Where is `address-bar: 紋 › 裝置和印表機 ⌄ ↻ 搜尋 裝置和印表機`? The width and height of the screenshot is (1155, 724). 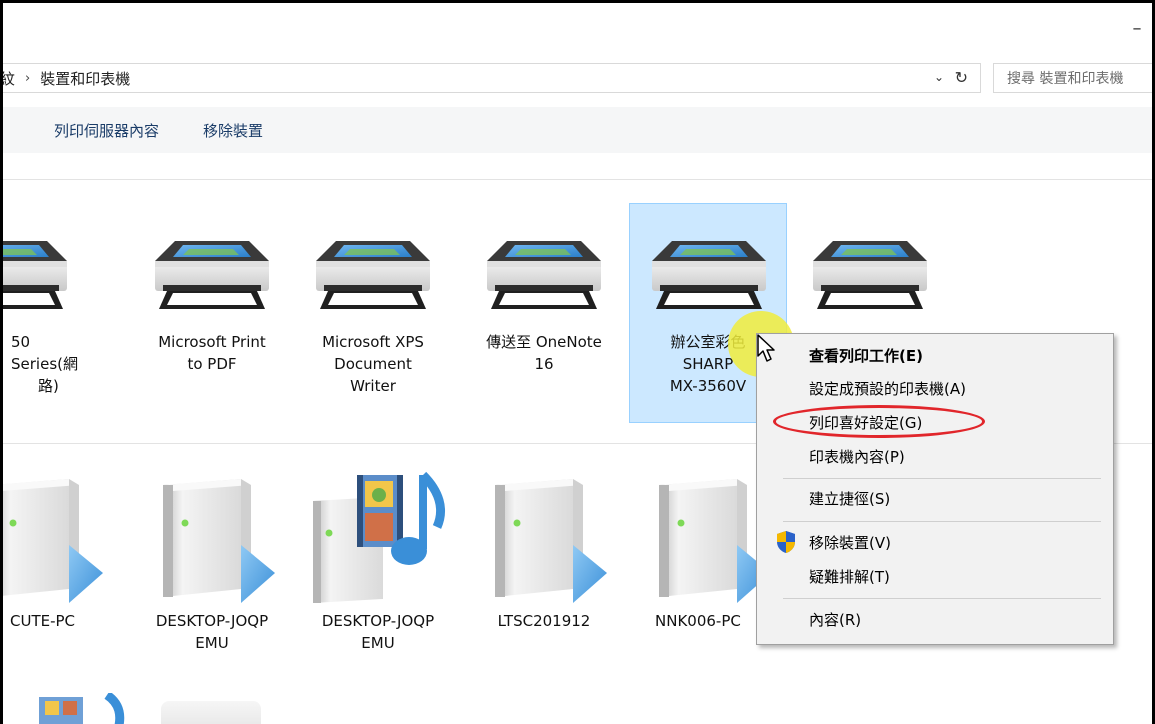 address-bar: 紋 › 裝置和印表機 ⌄ ↻ 搜尋 裝置和印表機 is located at coordinates (579, 78).